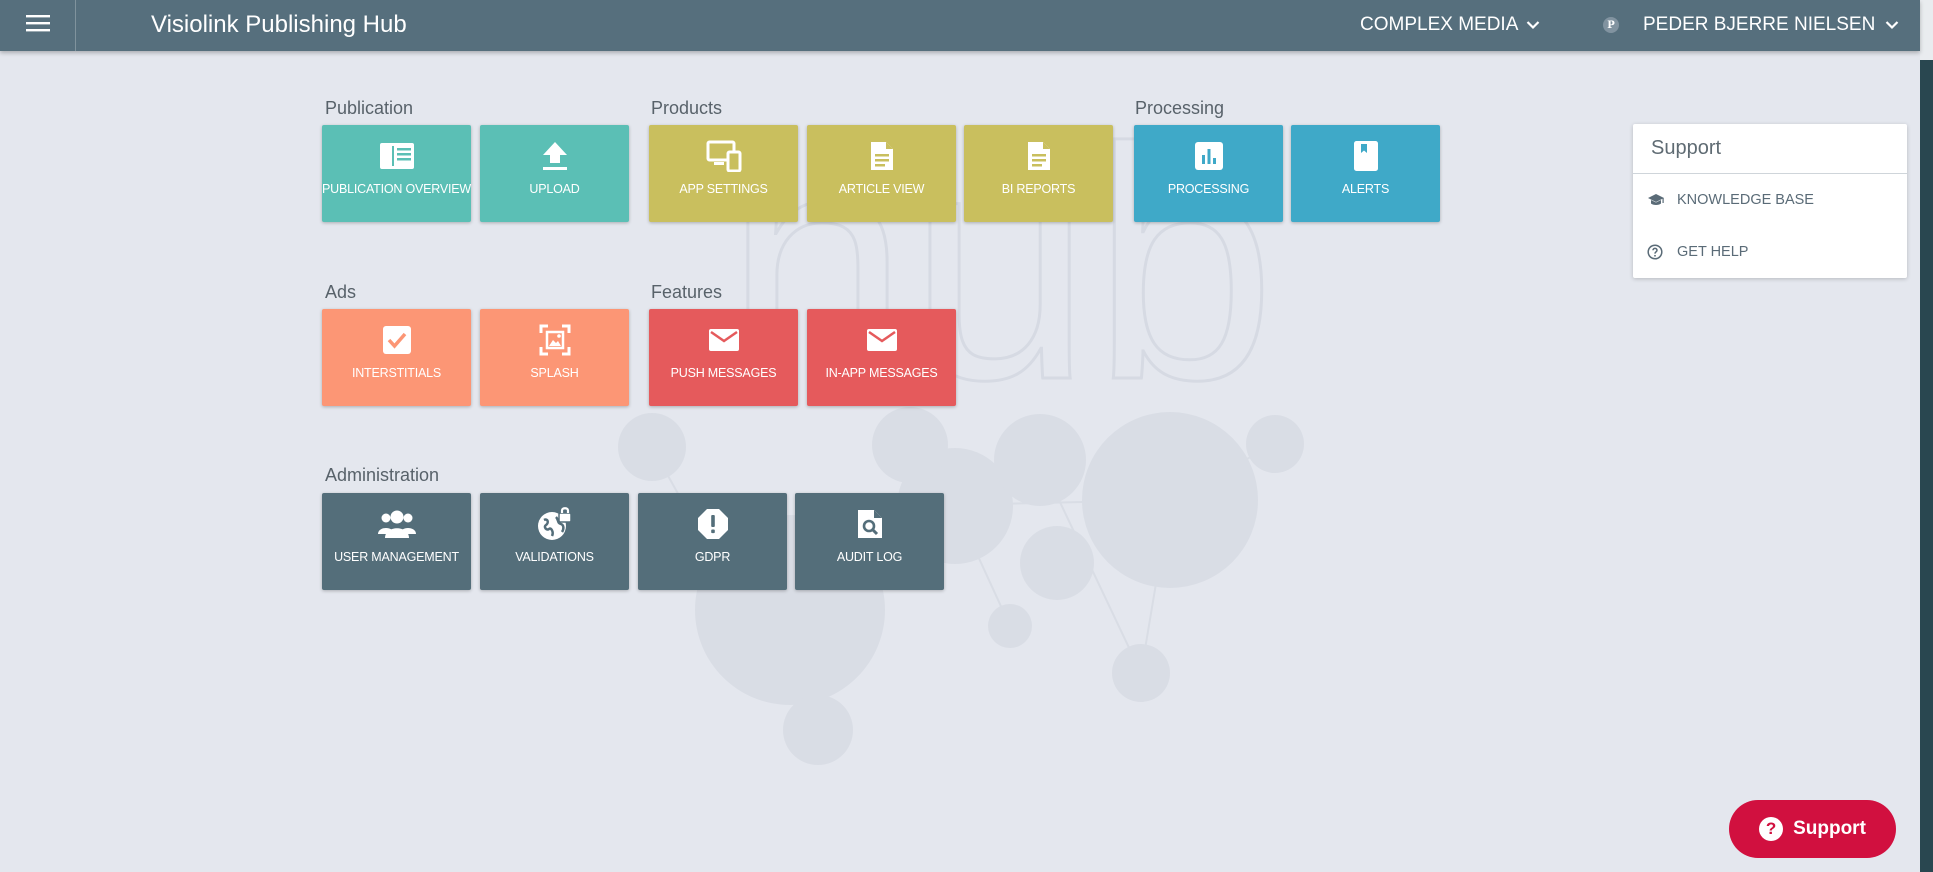 The width and height of the screenshot is (1933, 872). I want to click on avatar: P, so click(1611, 25).